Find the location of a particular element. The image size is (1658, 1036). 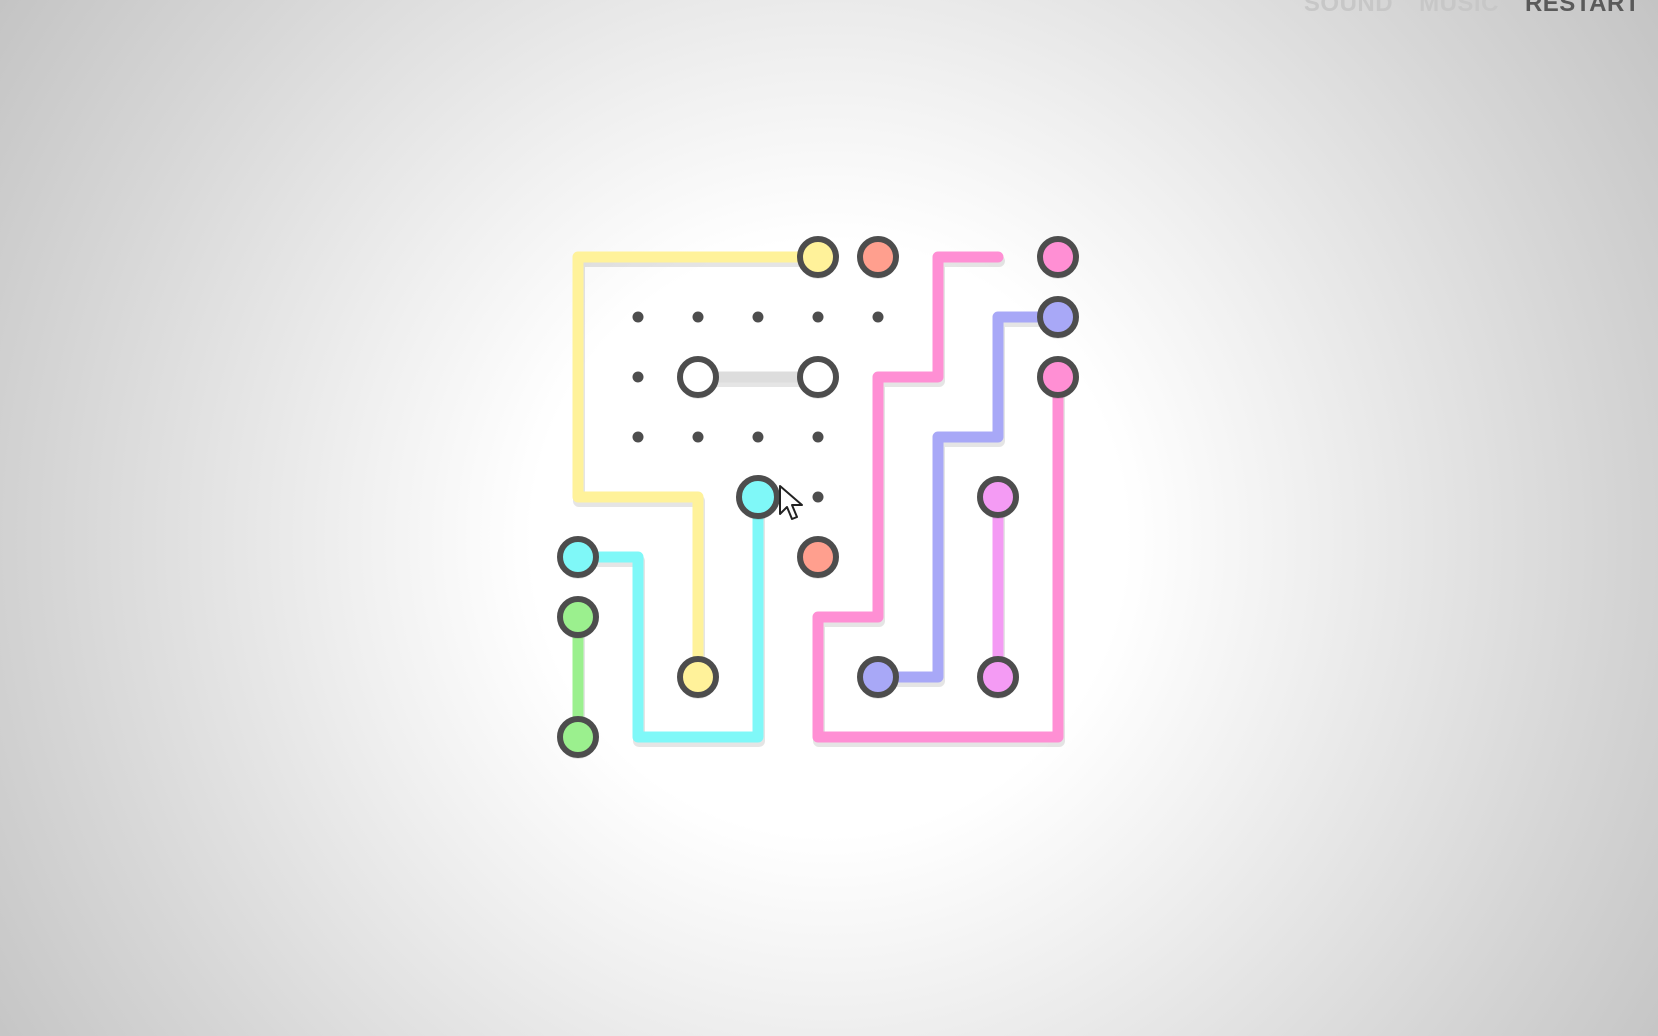

mouse-cursor-icon is located at coordinates (791, 502).